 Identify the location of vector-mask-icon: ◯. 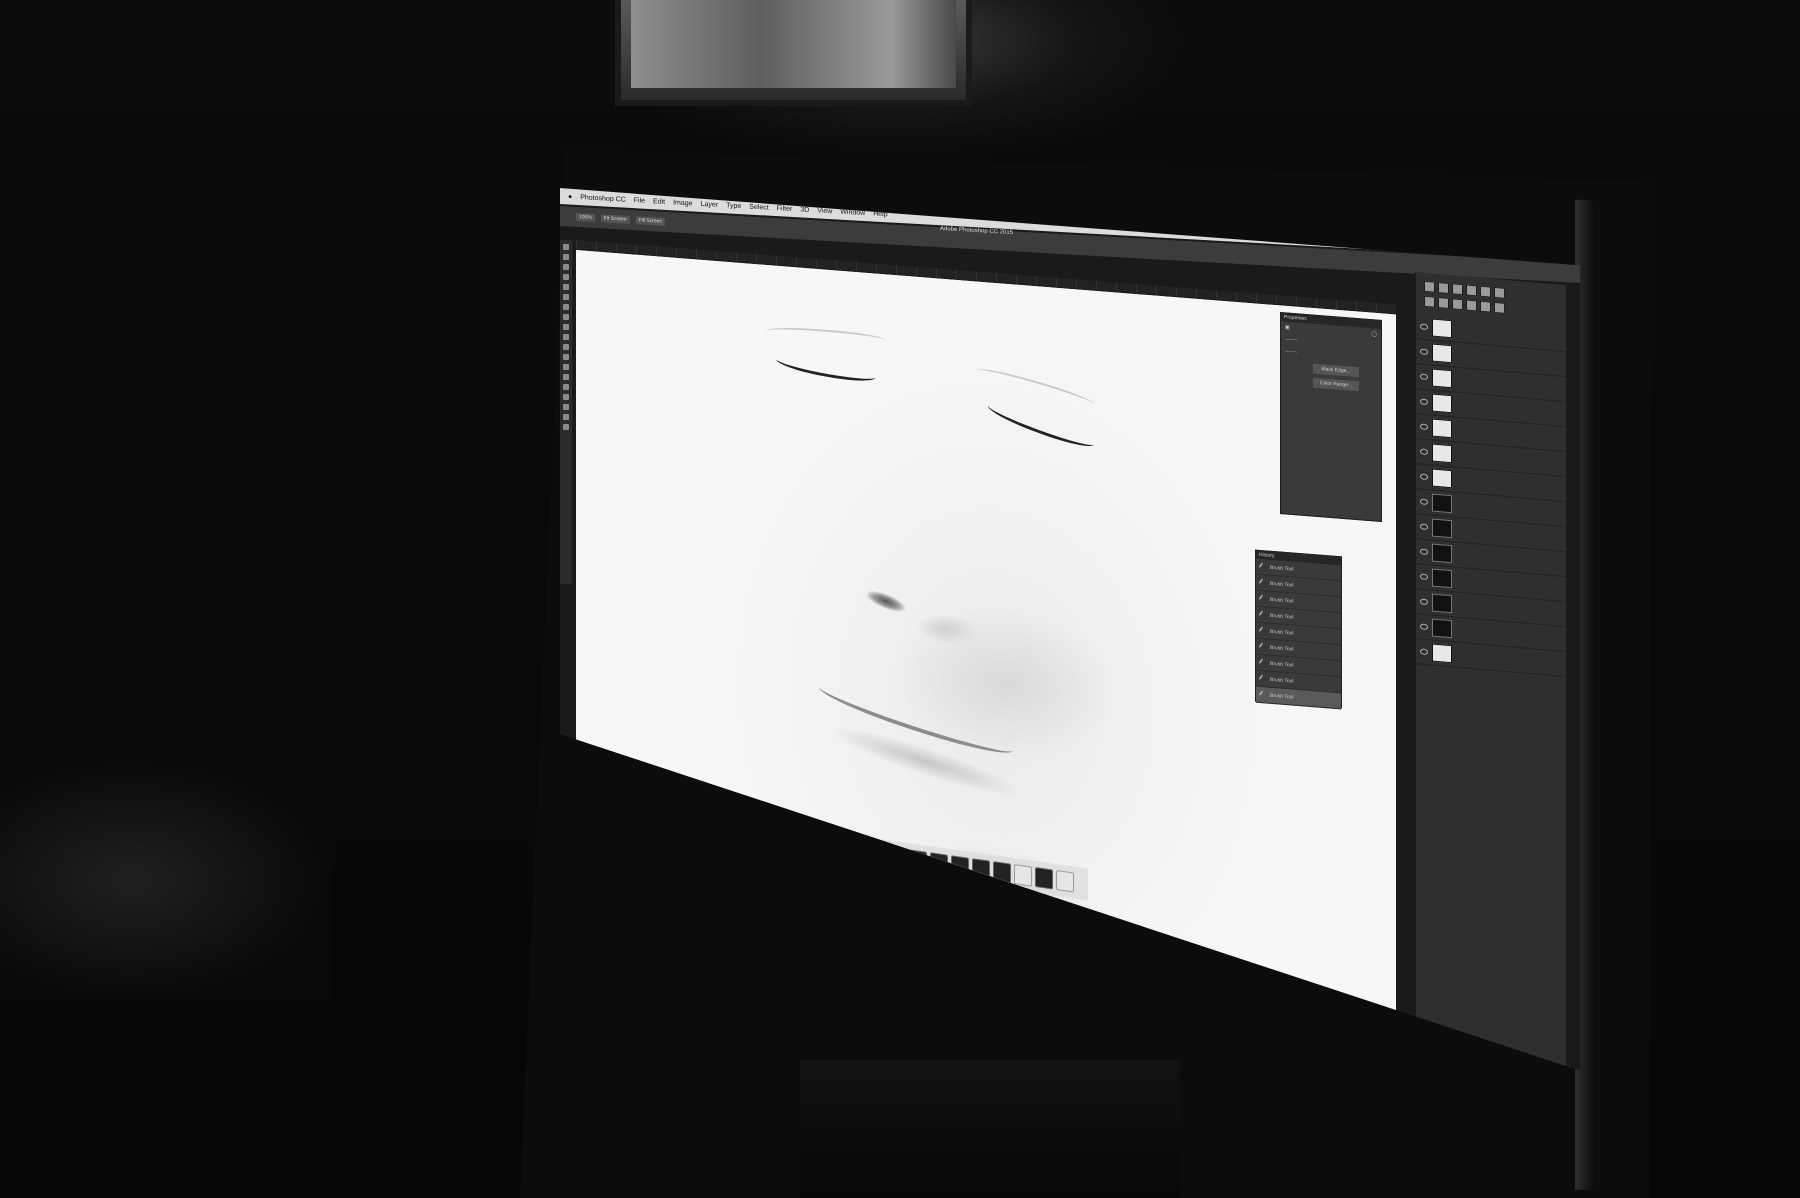
(1374, 334).